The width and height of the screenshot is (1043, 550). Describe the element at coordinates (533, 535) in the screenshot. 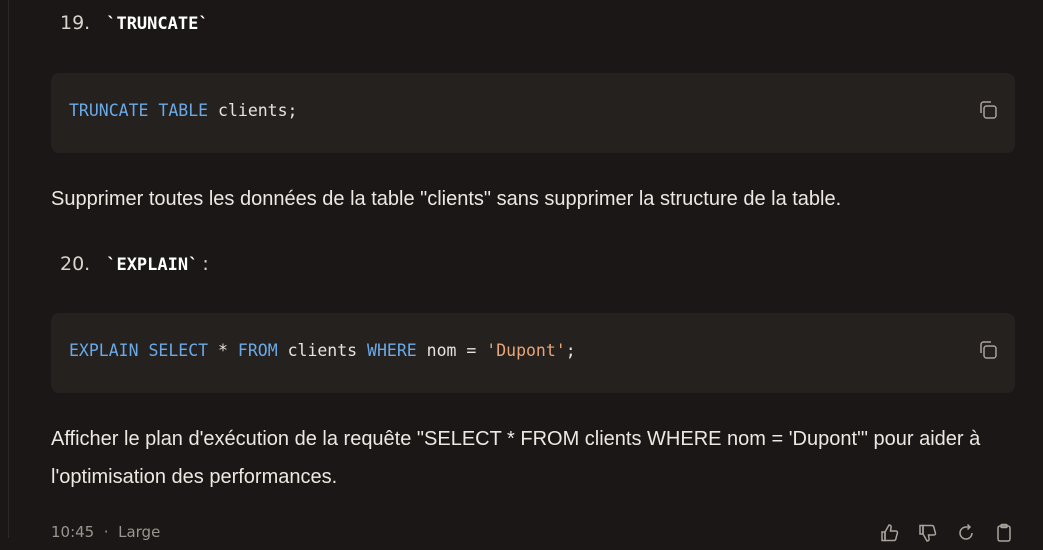

I see `message-footer: 10:45 · Large` at that location.